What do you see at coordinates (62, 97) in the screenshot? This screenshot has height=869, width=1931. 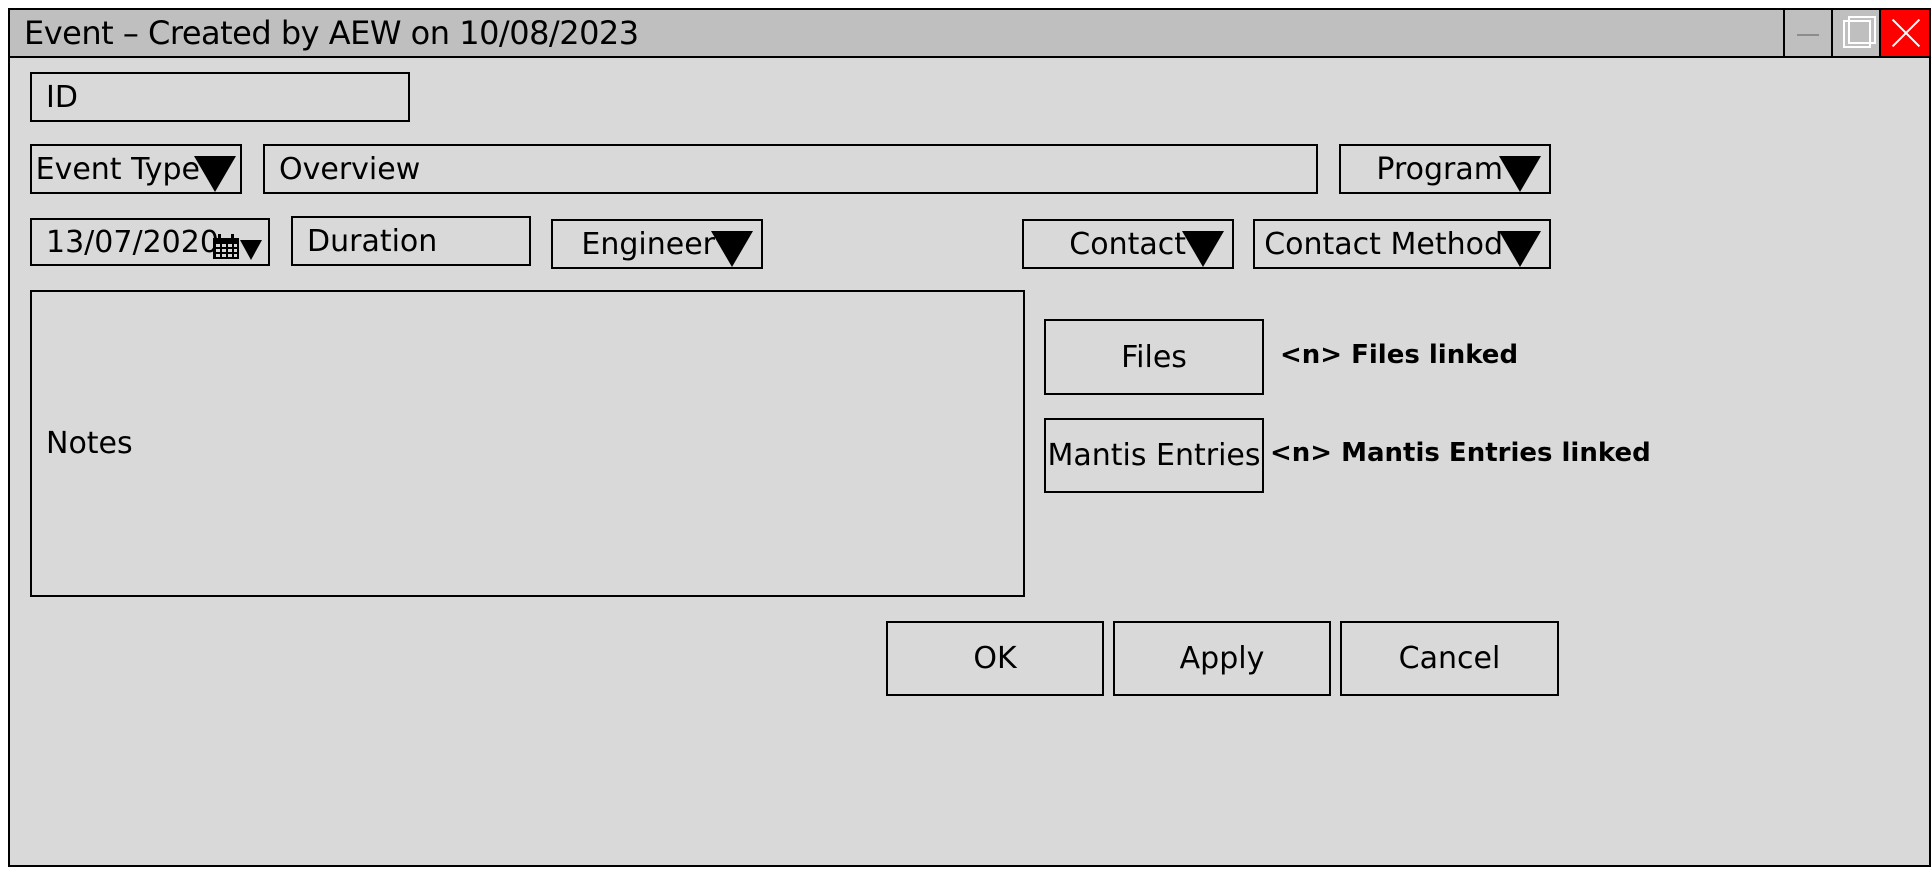 I see `id-placeholder: ID` at bounding box center [62, 97].